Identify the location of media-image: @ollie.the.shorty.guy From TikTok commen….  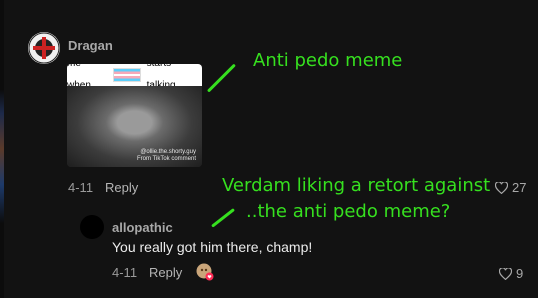
(134, 126).